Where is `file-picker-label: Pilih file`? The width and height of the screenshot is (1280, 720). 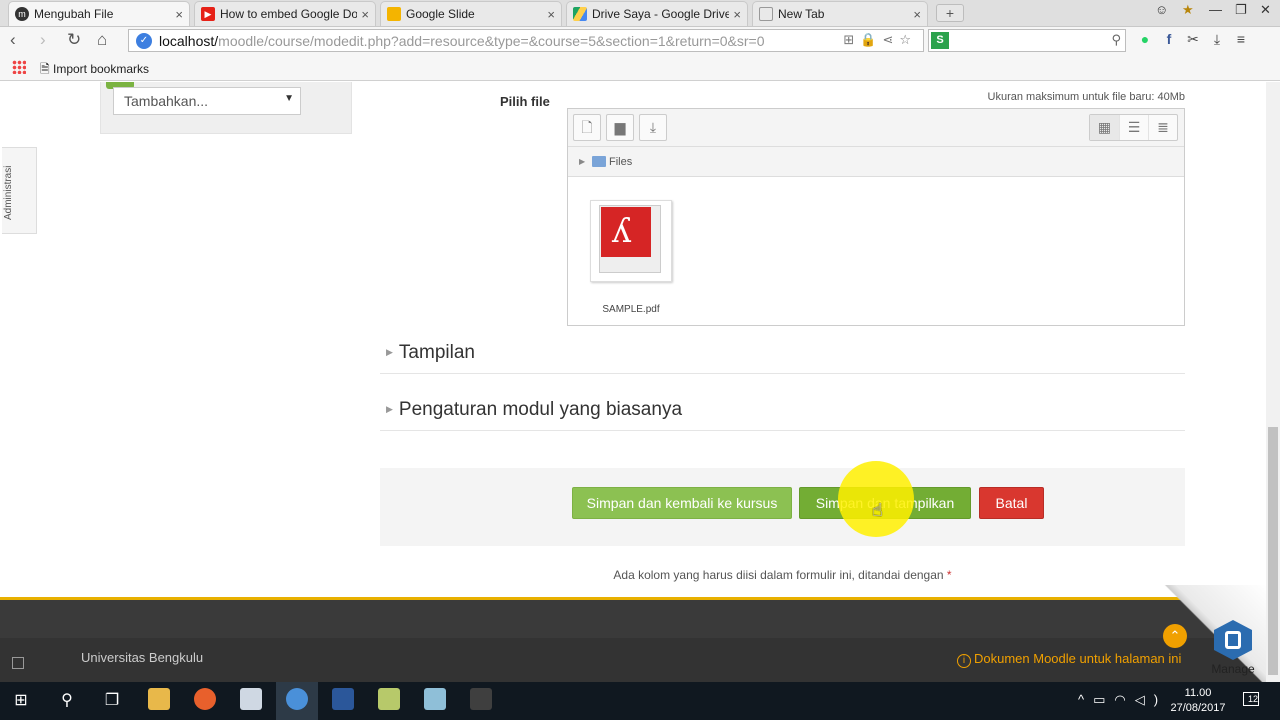 file-picker-label: Pilih file is located at coordinates (525, 101).